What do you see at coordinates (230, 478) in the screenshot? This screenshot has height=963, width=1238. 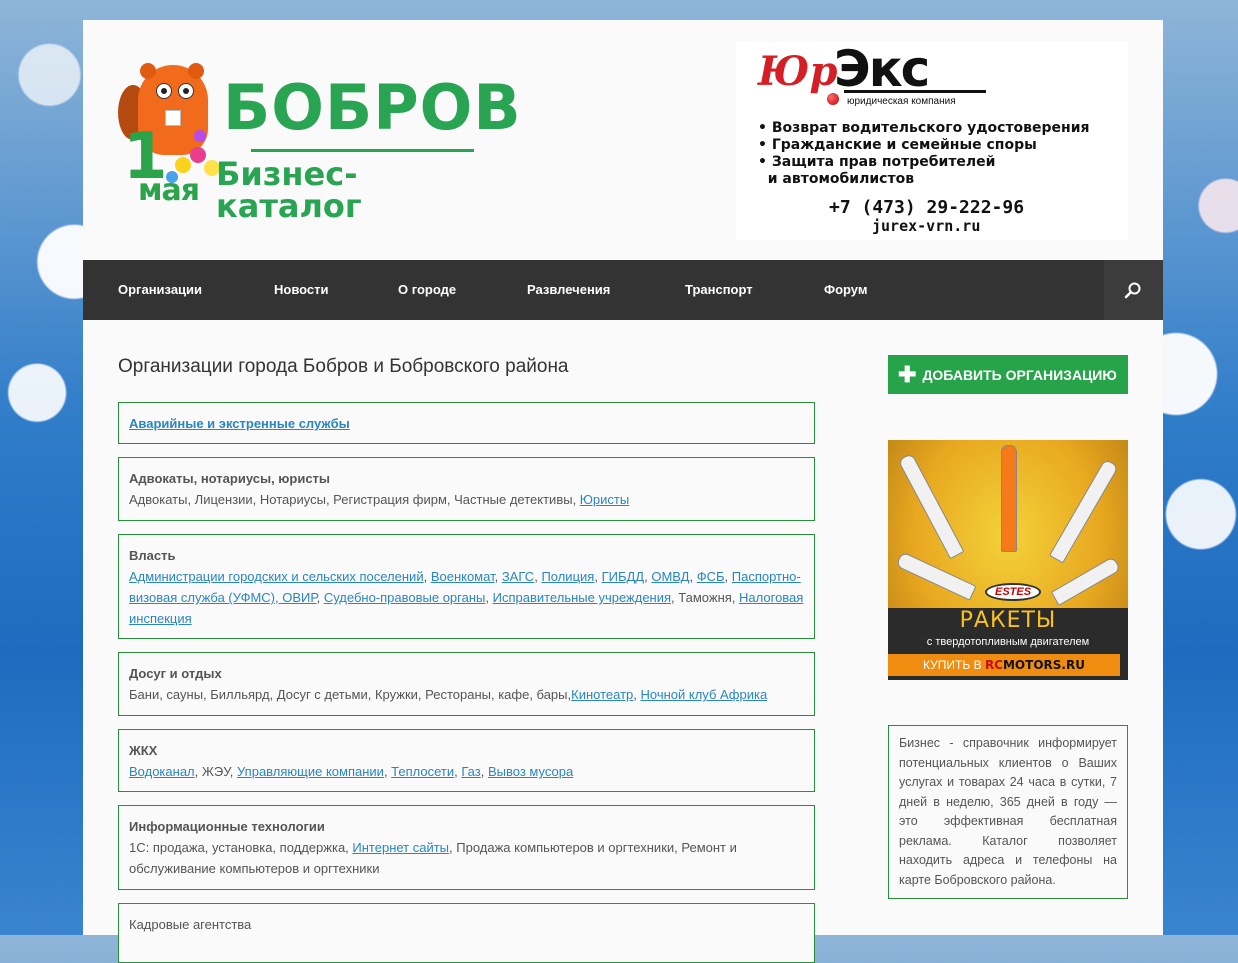 I see `category-title: Адвокаты, нотариусы, юристы` at bounding box center [230, 478].